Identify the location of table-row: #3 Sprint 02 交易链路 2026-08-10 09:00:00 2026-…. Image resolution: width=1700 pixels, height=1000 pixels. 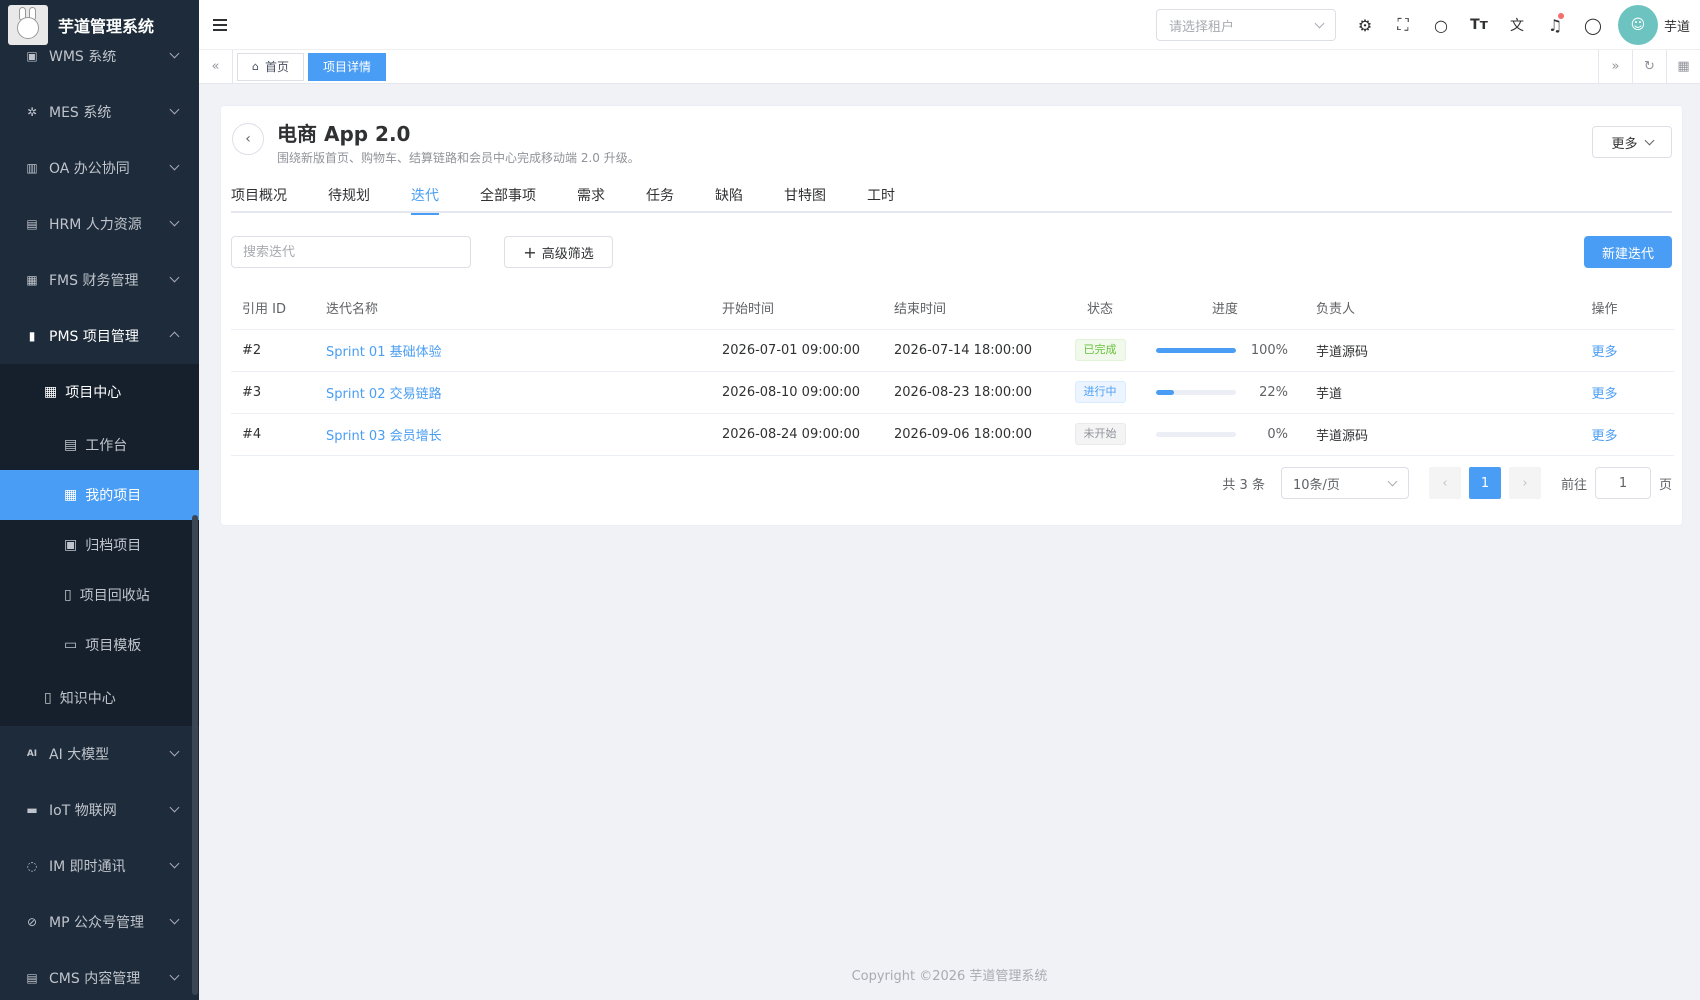
(952, 392).